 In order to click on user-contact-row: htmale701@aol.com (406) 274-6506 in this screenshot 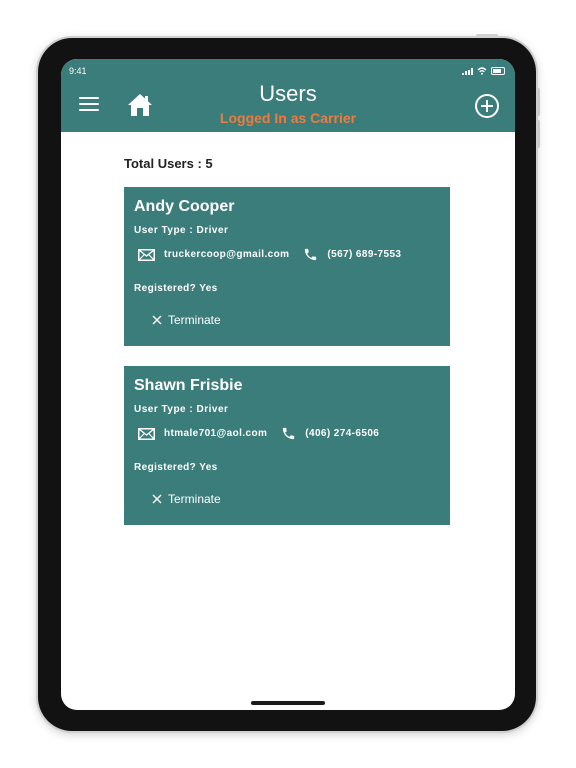, I will do `click(258, 433)`.